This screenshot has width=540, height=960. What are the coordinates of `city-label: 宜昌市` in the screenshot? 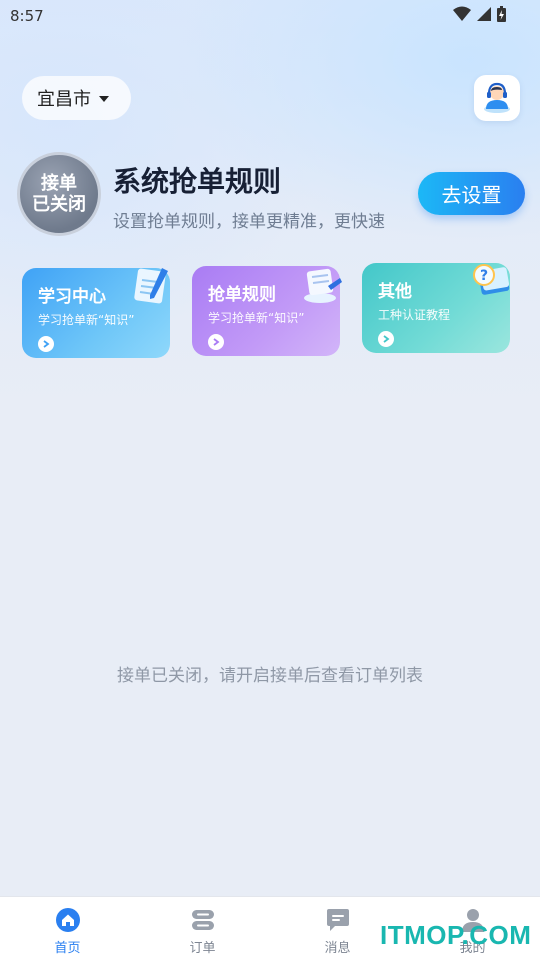 It's located at (64, 99).